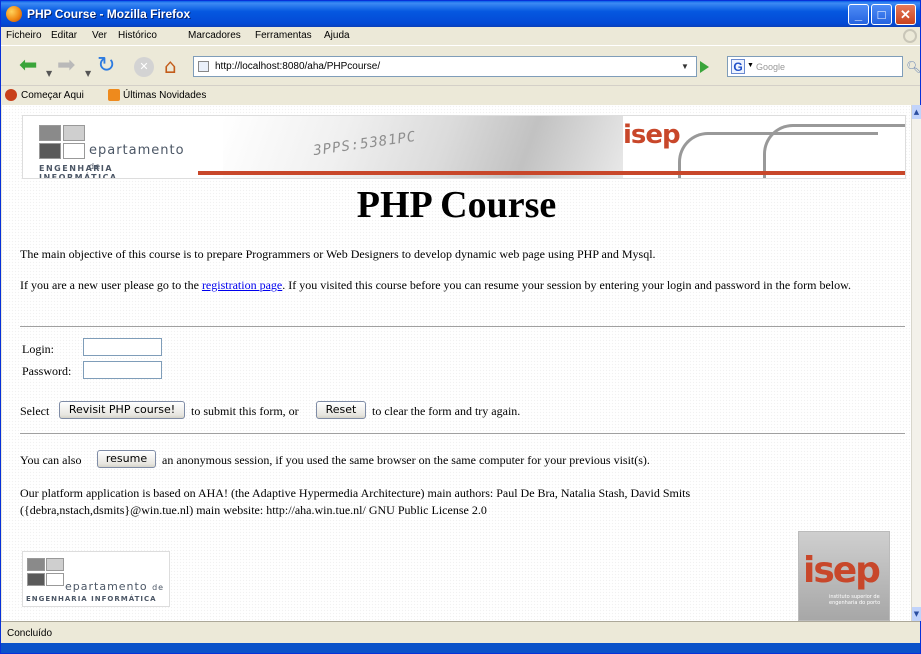  Describe the element at coordinates (164, 95) in the screenshot. I see `bookmark-latest-headlines: Últimas Novidades` at that location.